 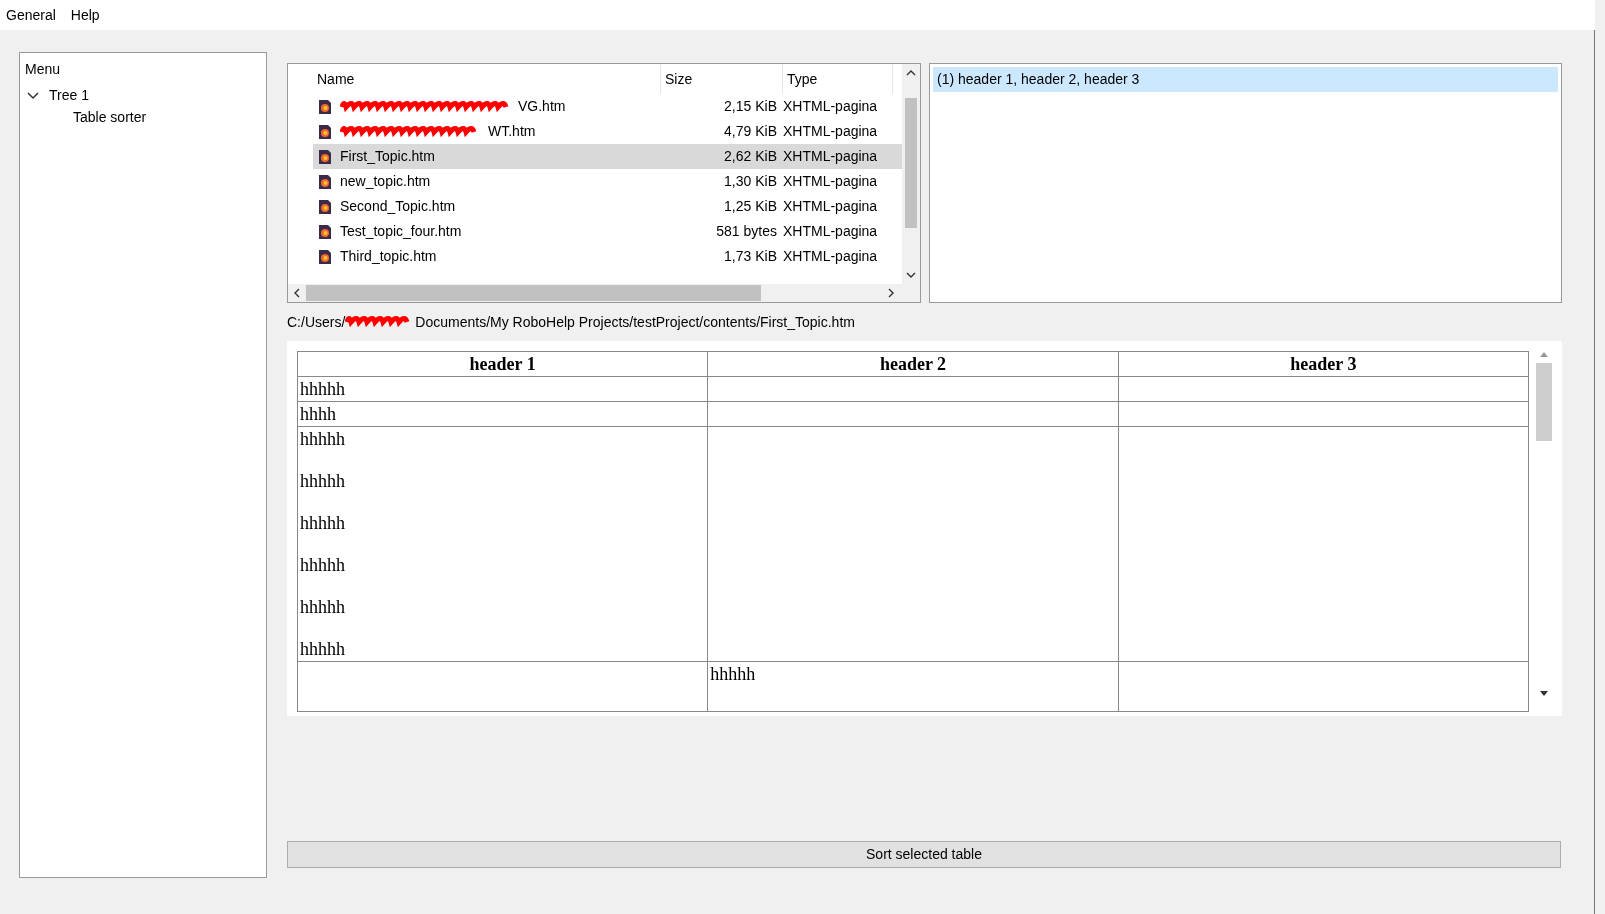 What do you see at coordinates (911, 73) in the screenshot?
I see `scroll-up-icon` at bounding box center [911, 73].